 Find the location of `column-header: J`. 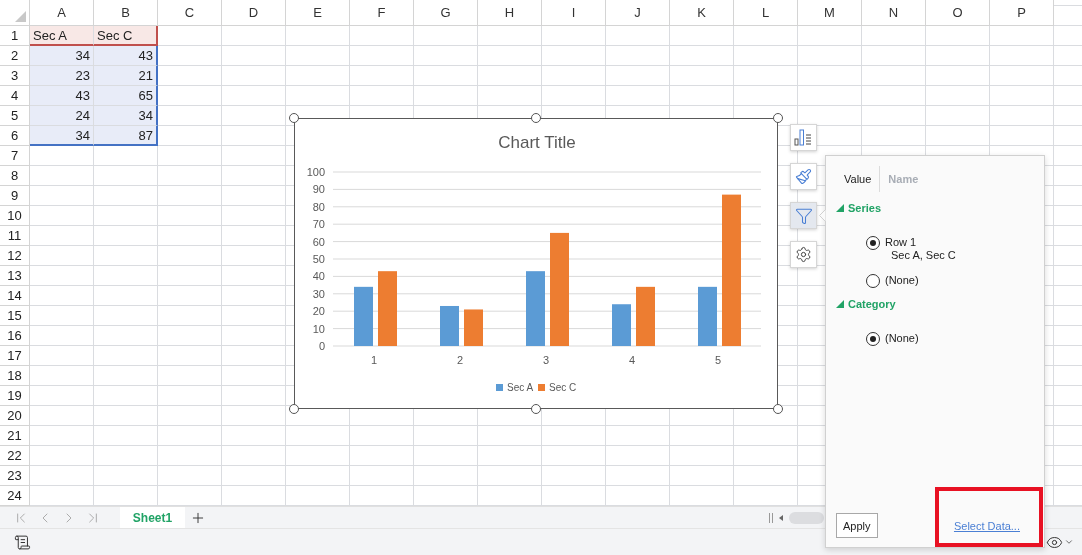

column-header: J is located at coordinates (638, 13).